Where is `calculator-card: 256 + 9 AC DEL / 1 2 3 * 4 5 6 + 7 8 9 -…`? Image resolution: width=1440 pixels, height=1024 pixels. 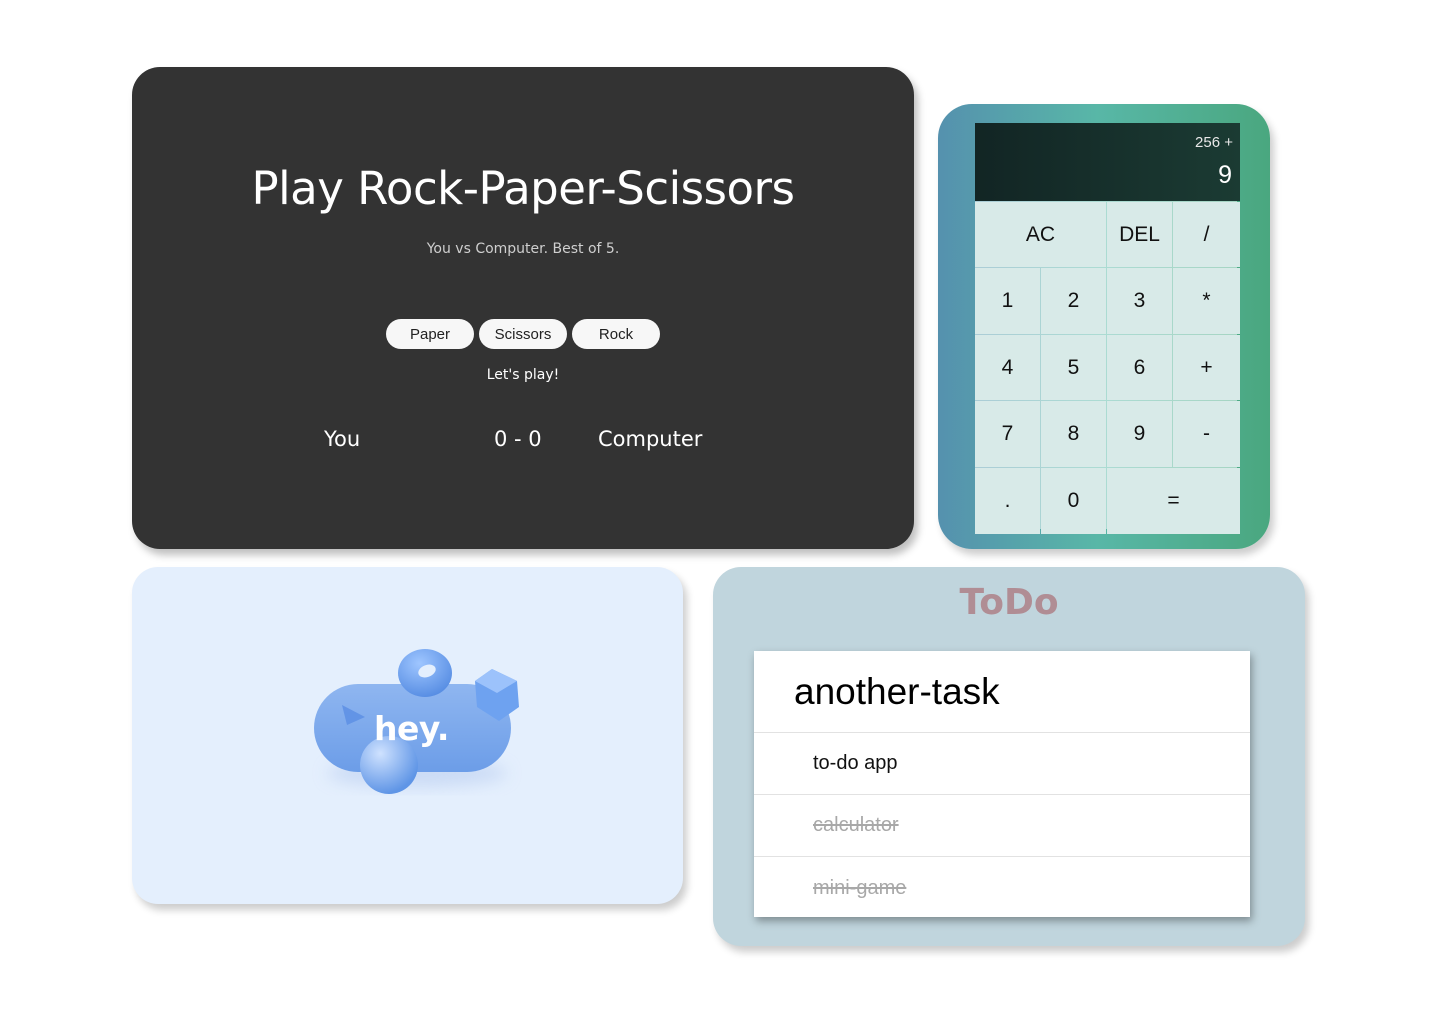
calculator-card: 256 + 9 AC DEL / 1 2 3 * 4 5 6 + 7 8 9 -… is located at coordinates (1104, 326).